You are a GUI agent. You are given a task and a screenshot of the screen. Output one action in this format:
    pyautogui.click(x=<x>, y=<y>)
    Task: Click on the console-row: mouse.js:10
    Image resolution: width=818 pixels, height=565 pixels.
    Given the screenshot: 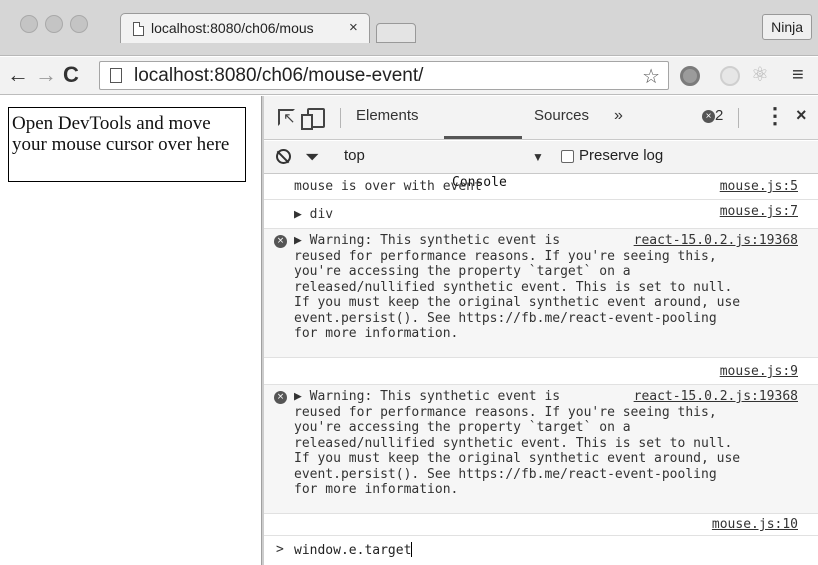 What is the action you would take?
    pyautogui.click(x=541, y=525)
    